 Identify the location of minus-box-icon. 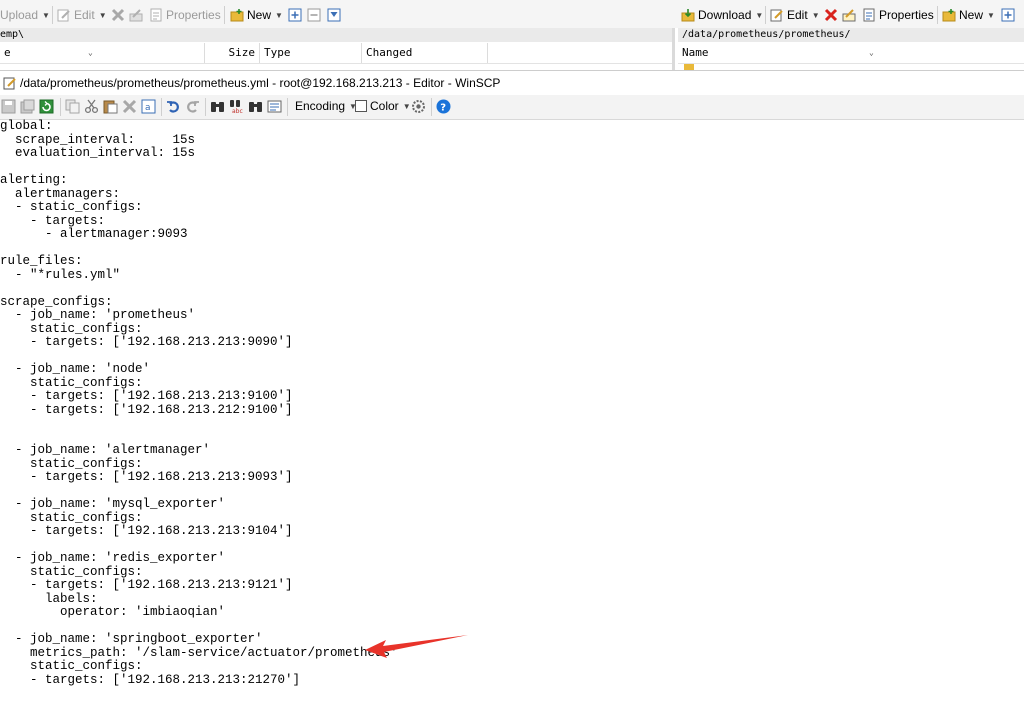
(314, 15).